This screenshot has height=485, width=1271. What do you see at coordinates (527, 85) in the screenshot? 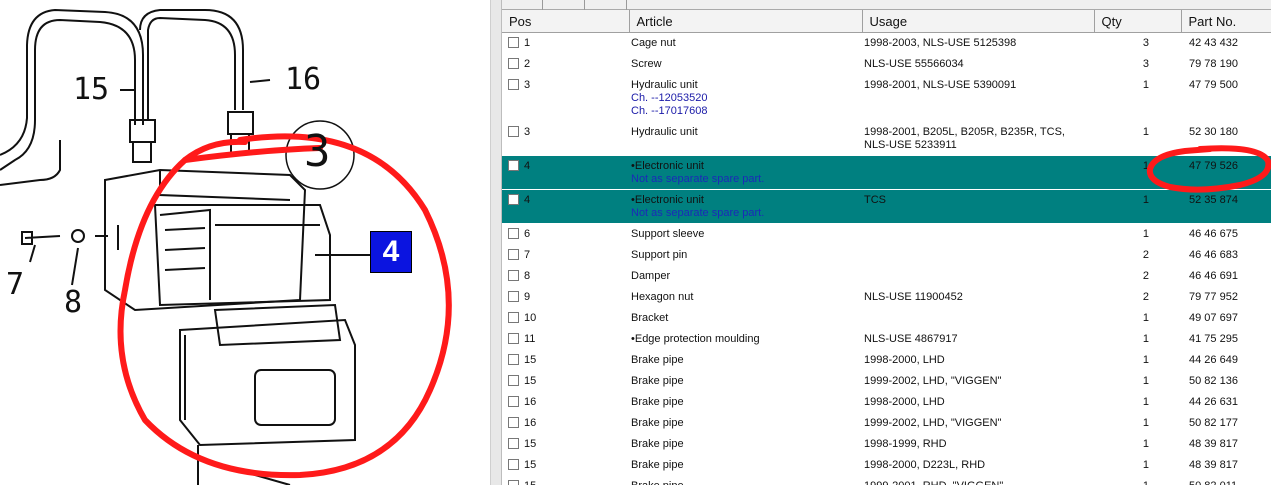
I see `pos-value: 3` at bounding box center [527, 85].